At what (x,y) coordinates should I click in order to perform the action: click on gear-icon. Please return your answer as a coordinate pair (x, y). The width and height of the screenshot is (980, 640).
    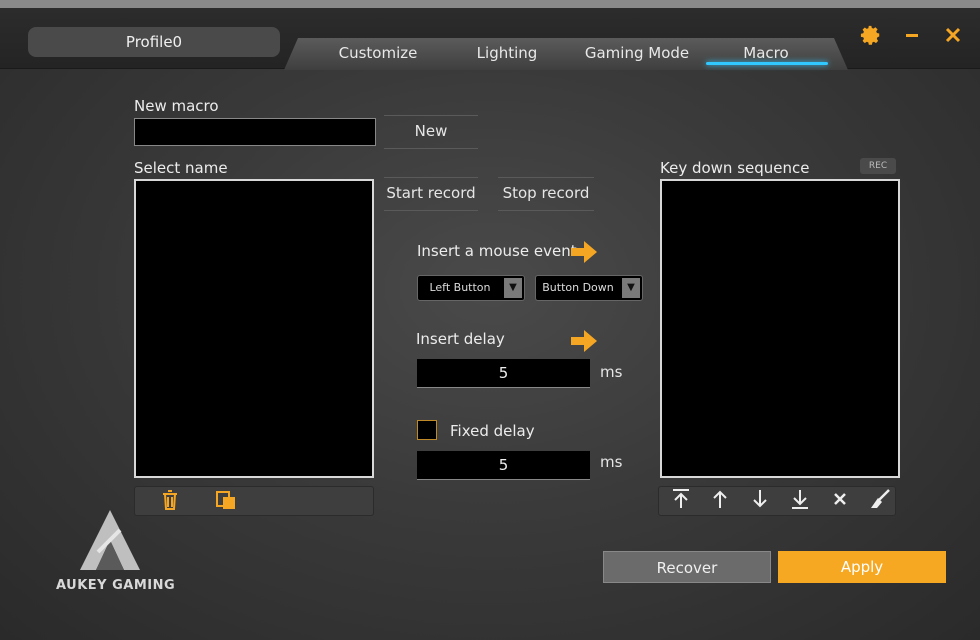
    Looking at the image, I should click on (871, 37).